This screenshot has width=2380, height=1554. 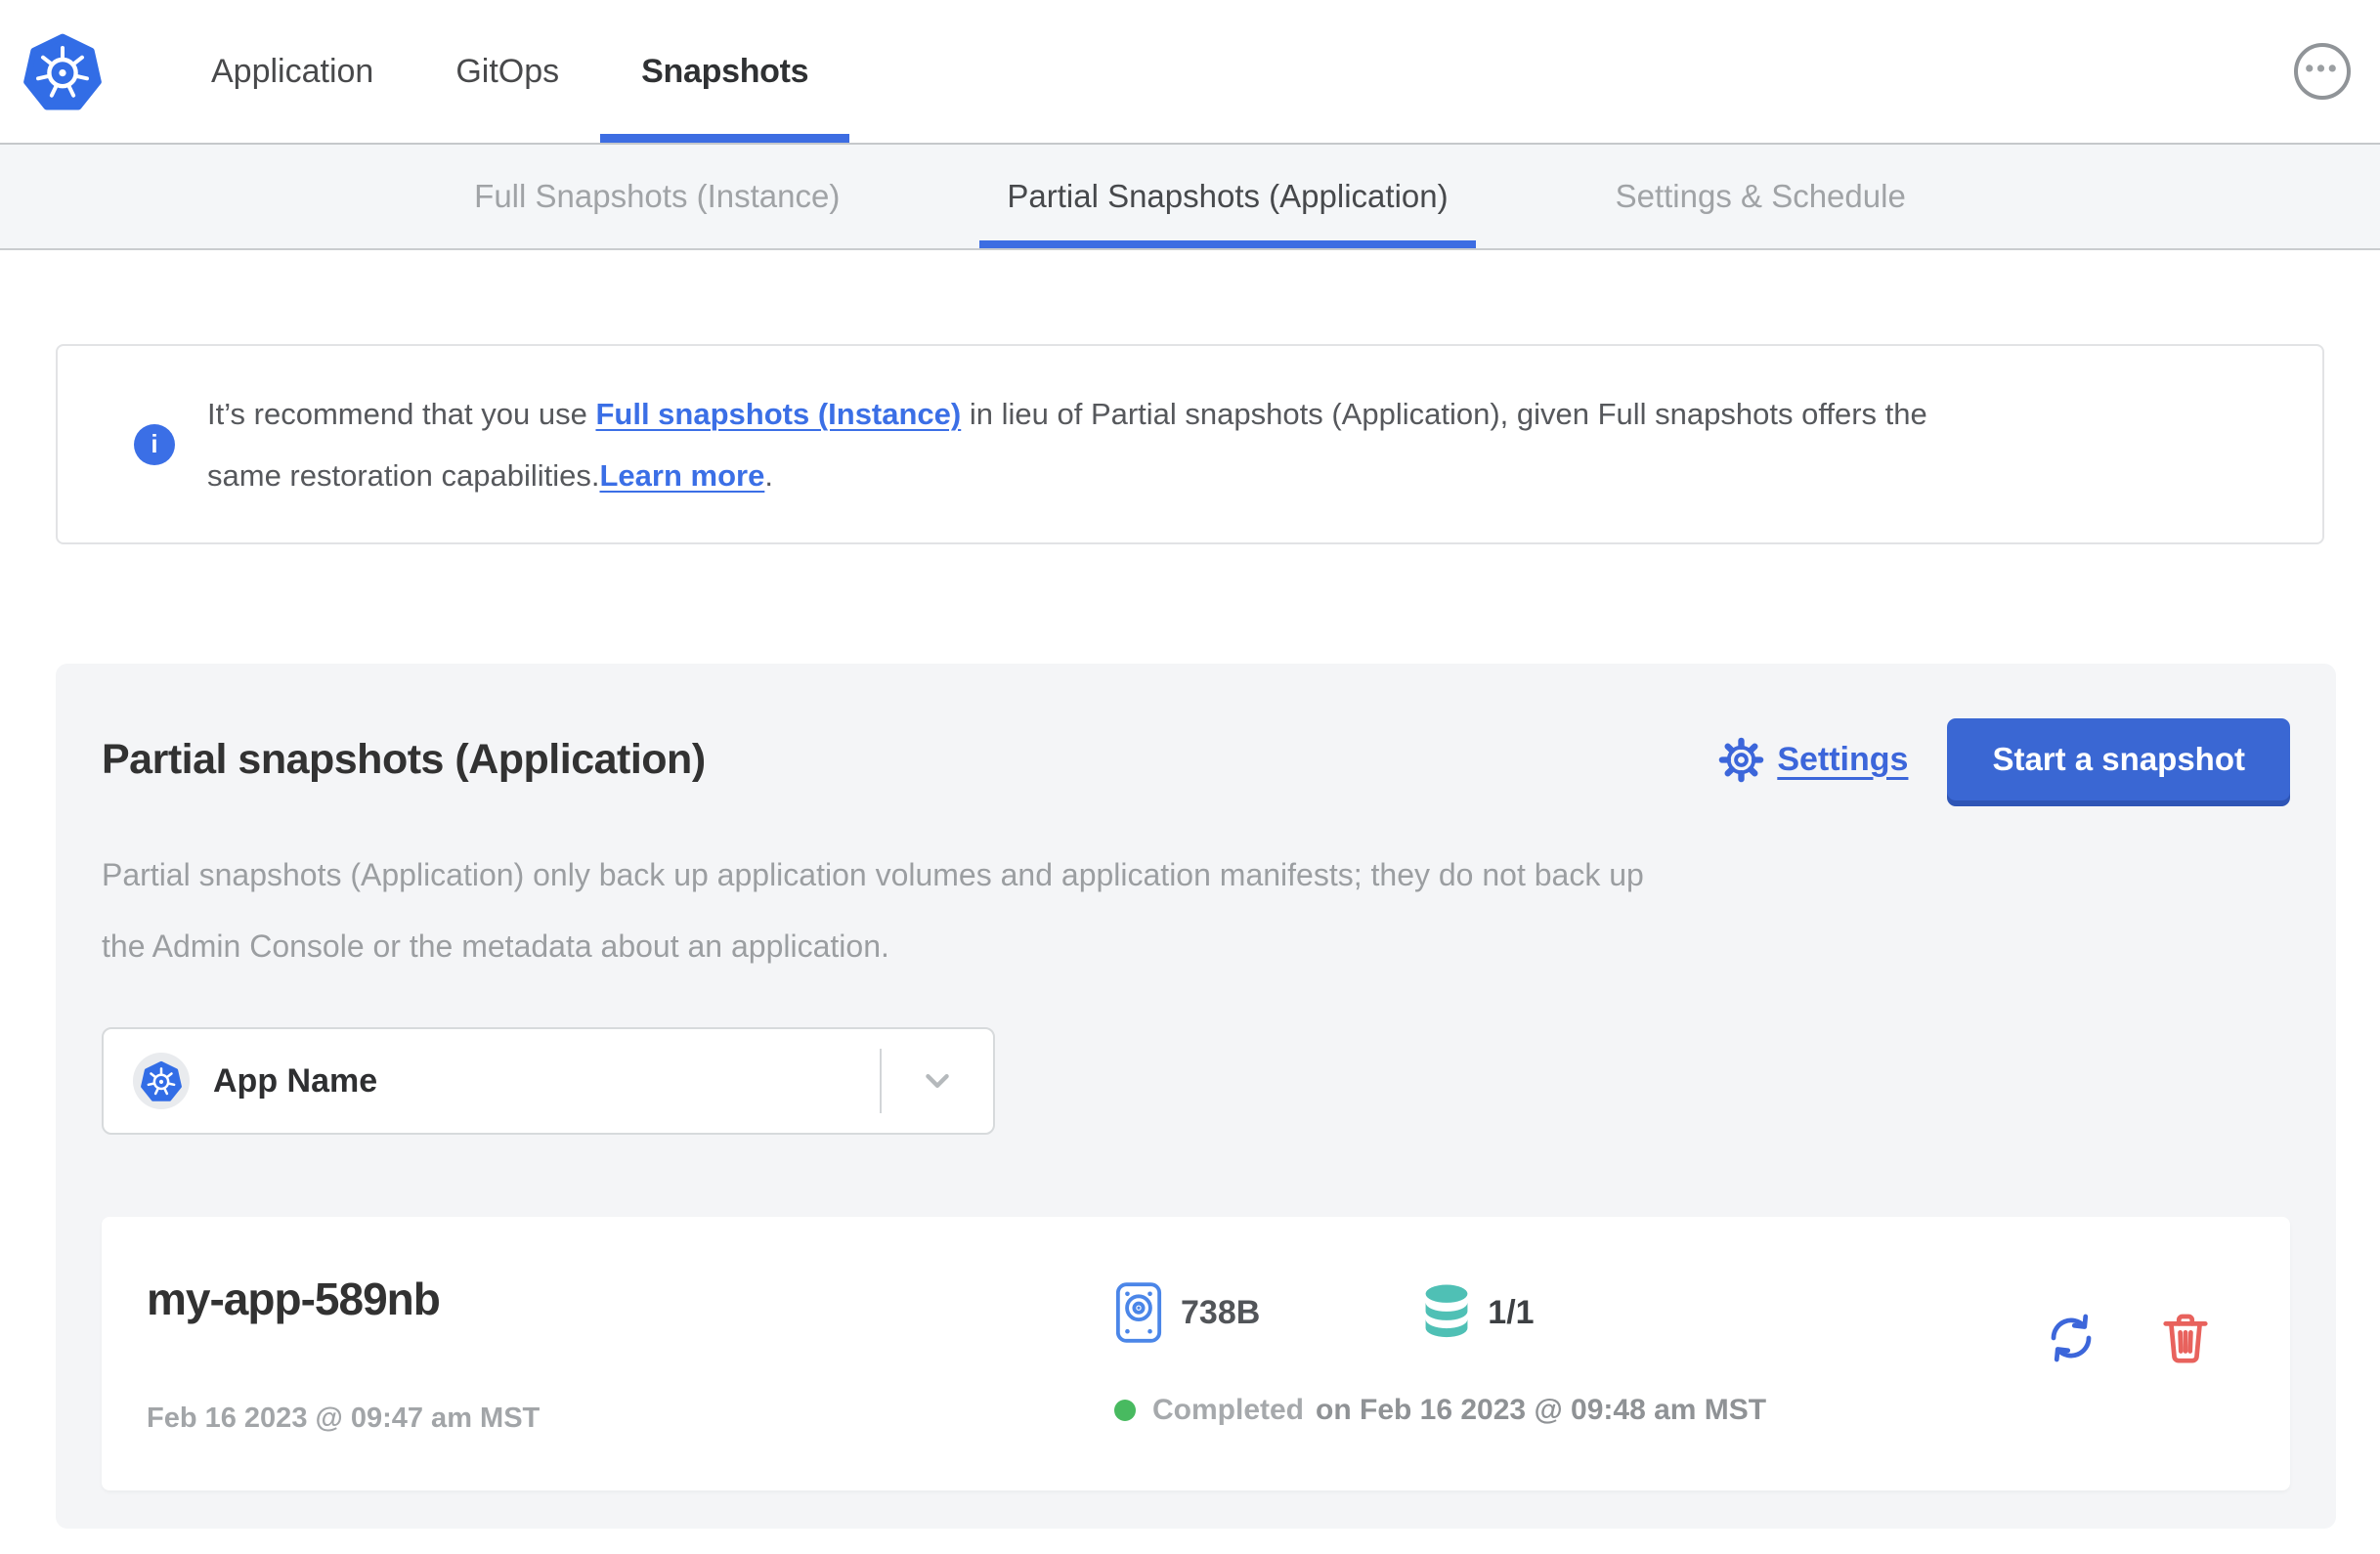 I want to click on database-stack-icon, so click(x=1446, y=1311).